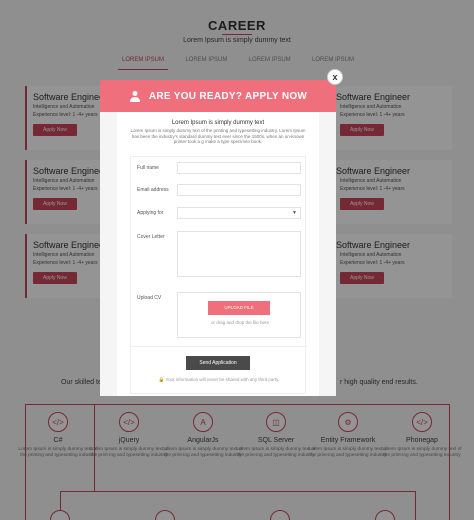 Image resolution: width=474 pixels, height=520 pixels. Describe the element at coordinates (239, 308) in the screenshot. I see `upload-file-button: UPLOAD FILE` at that location.